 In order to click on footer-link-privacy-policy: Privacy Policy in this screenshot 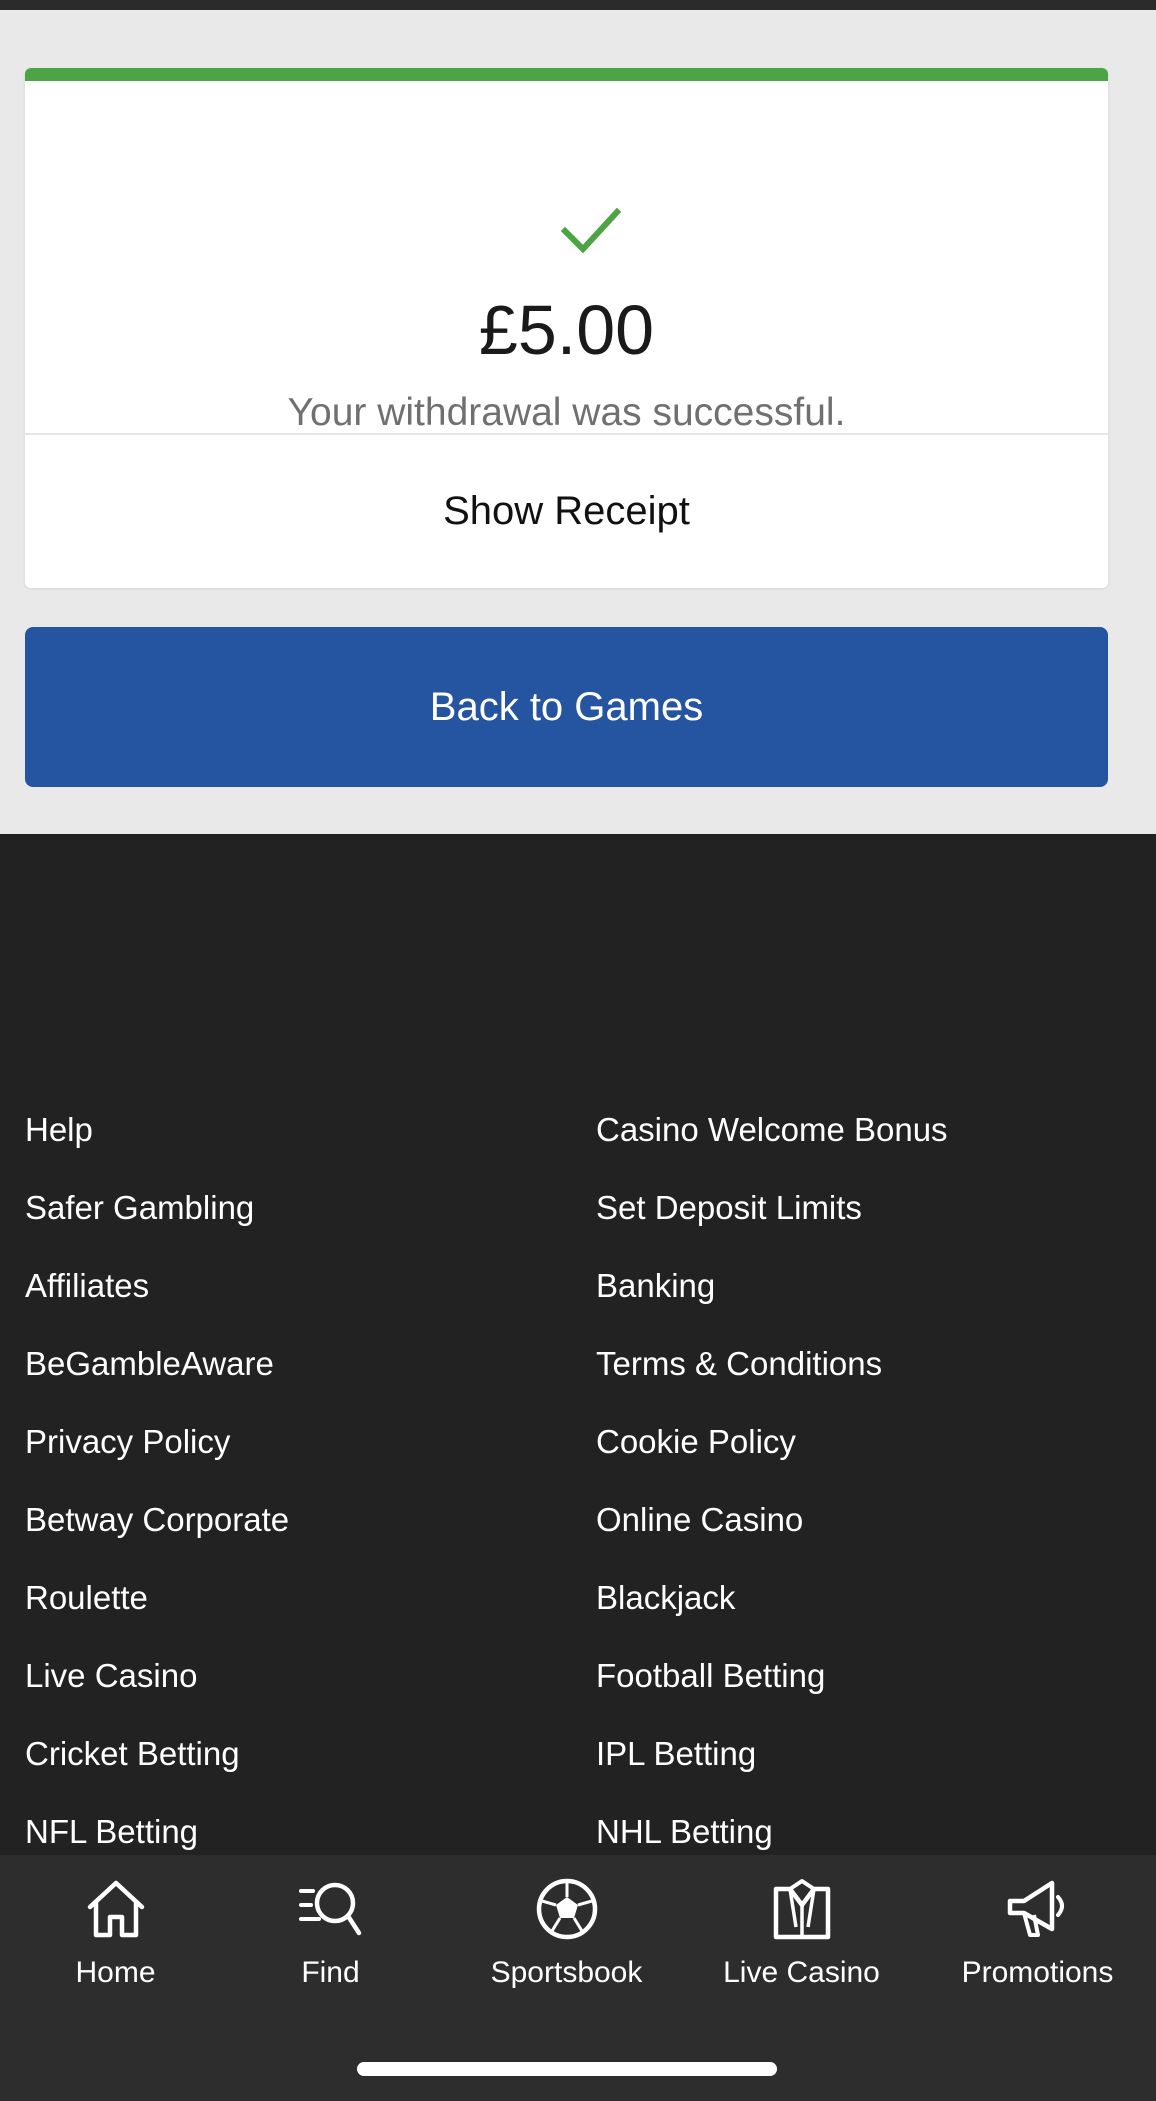, I will do `click(127, 1442)`.